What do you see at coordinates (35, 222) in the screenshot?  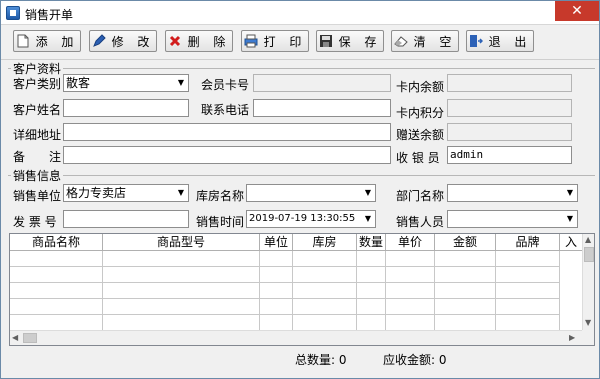 I see `invoice-label: 发 票 号` at bounding box center [35, 222].